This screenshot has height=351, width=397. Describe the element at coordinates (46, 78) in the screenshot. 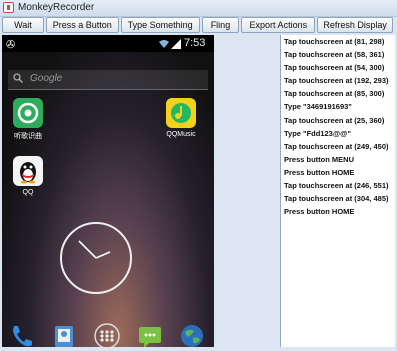

I see `search-placeholder: Google` at that location.